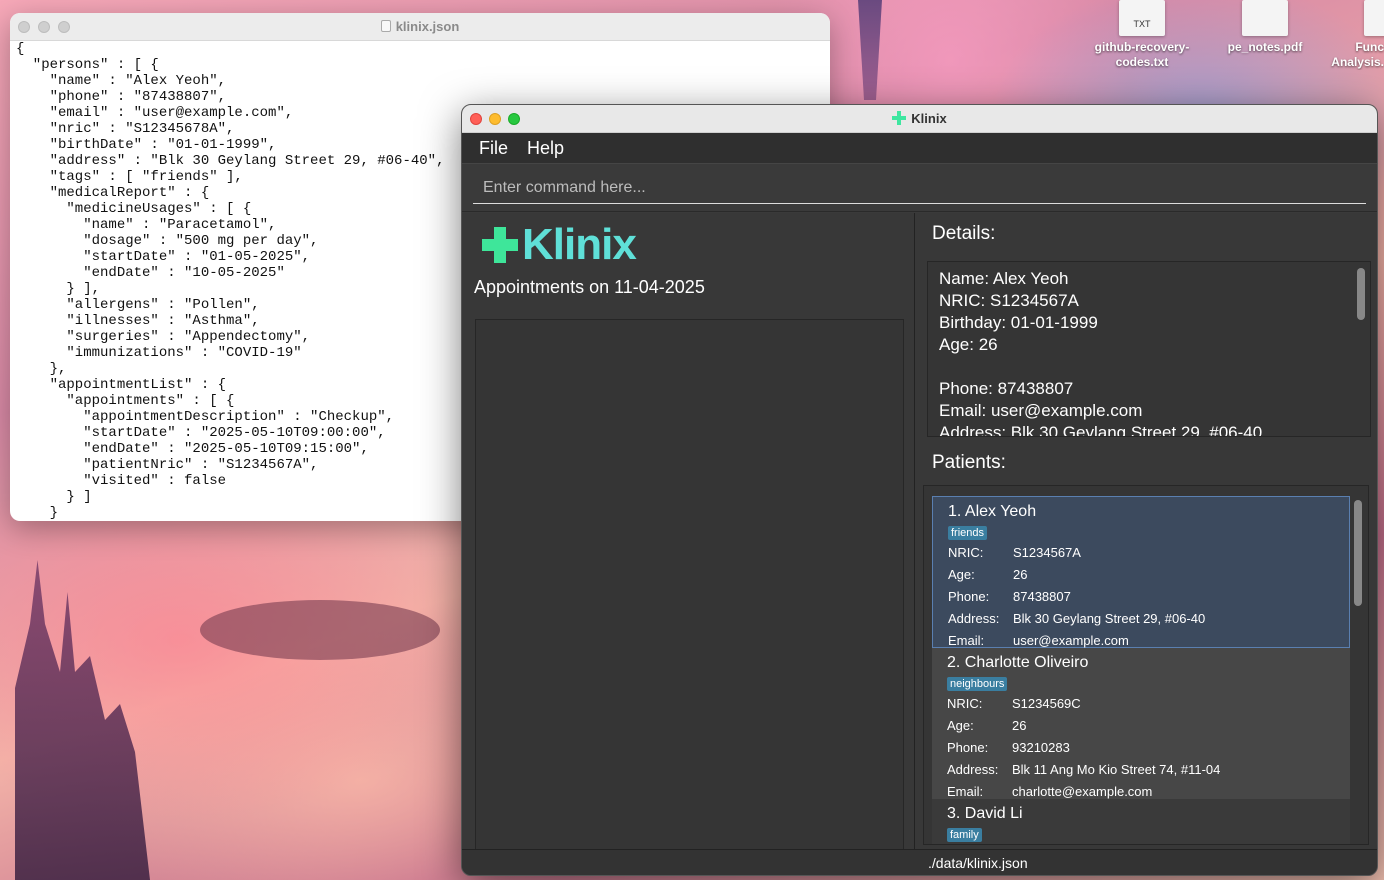  What do you see at coordinates (968, 533) in the screenshot?
I see `tag-badge: friends` at bounding box center [968, 533].